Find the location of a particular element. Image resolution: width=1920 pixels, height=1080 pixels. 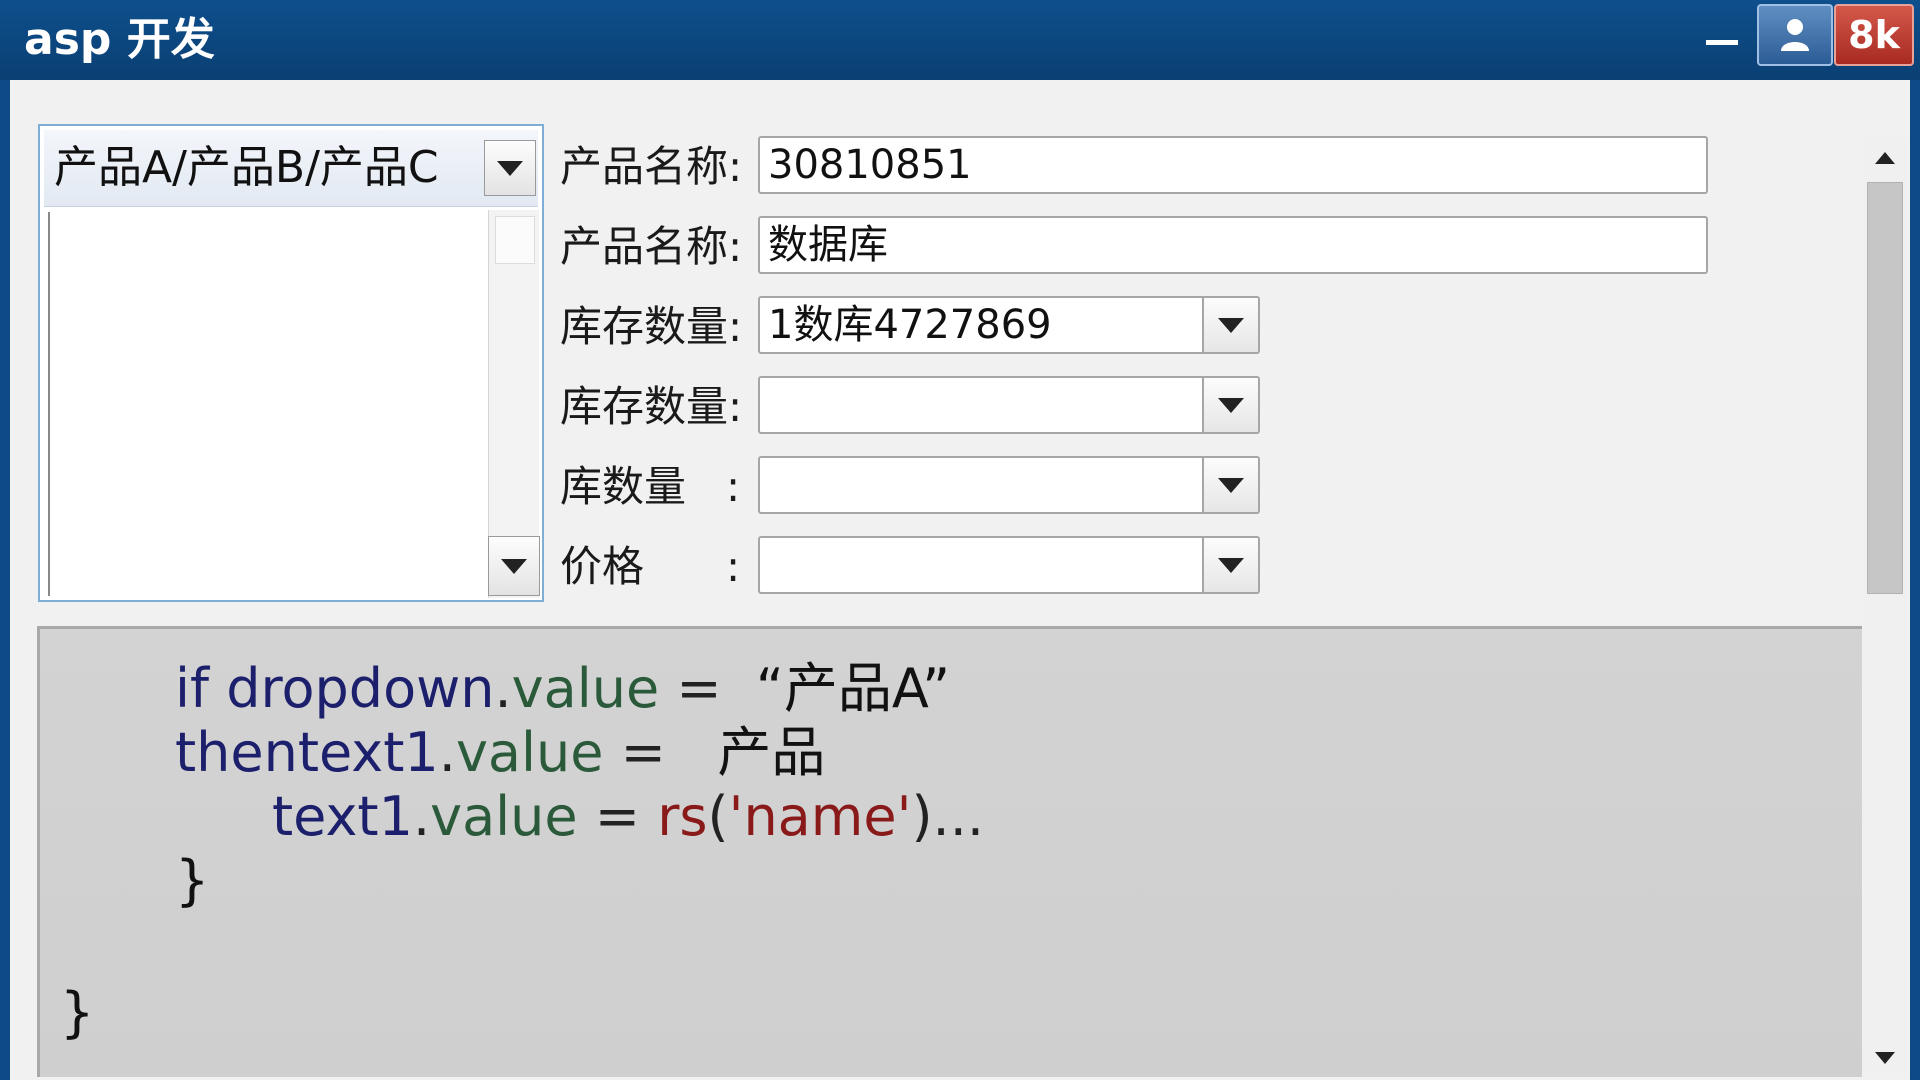

code-string: “产品A” is located at coordinates (853, 688).